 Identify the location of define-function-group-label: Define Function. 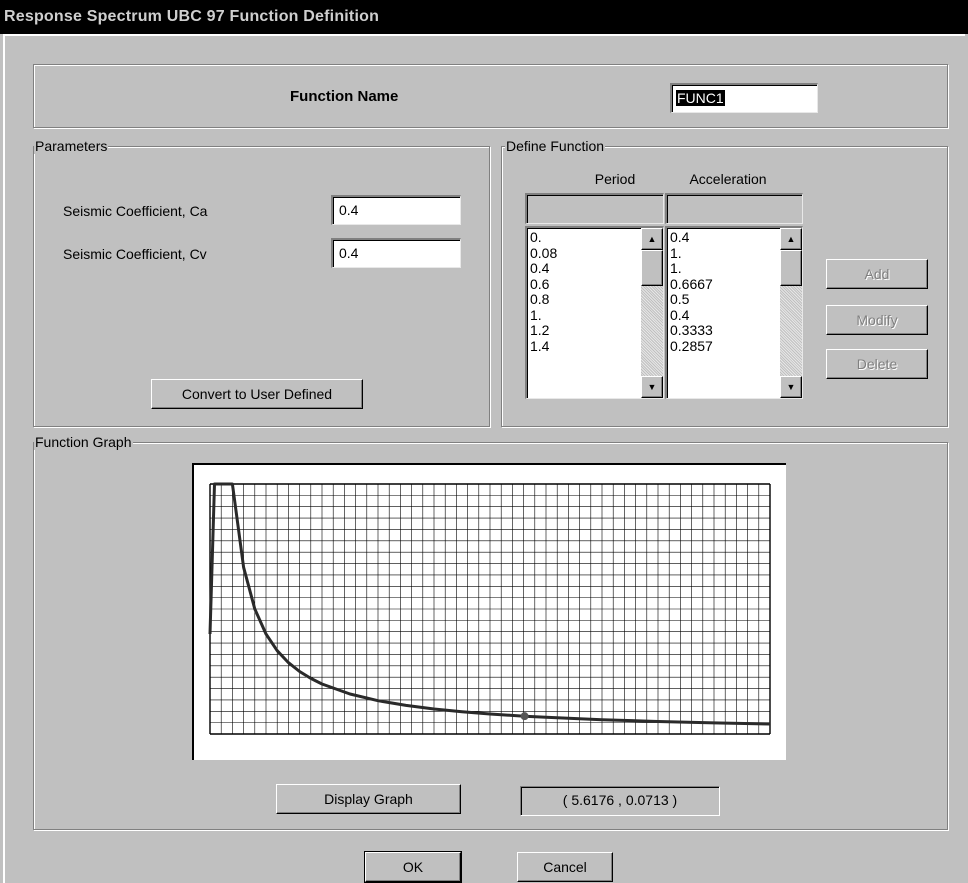
(555, 146).